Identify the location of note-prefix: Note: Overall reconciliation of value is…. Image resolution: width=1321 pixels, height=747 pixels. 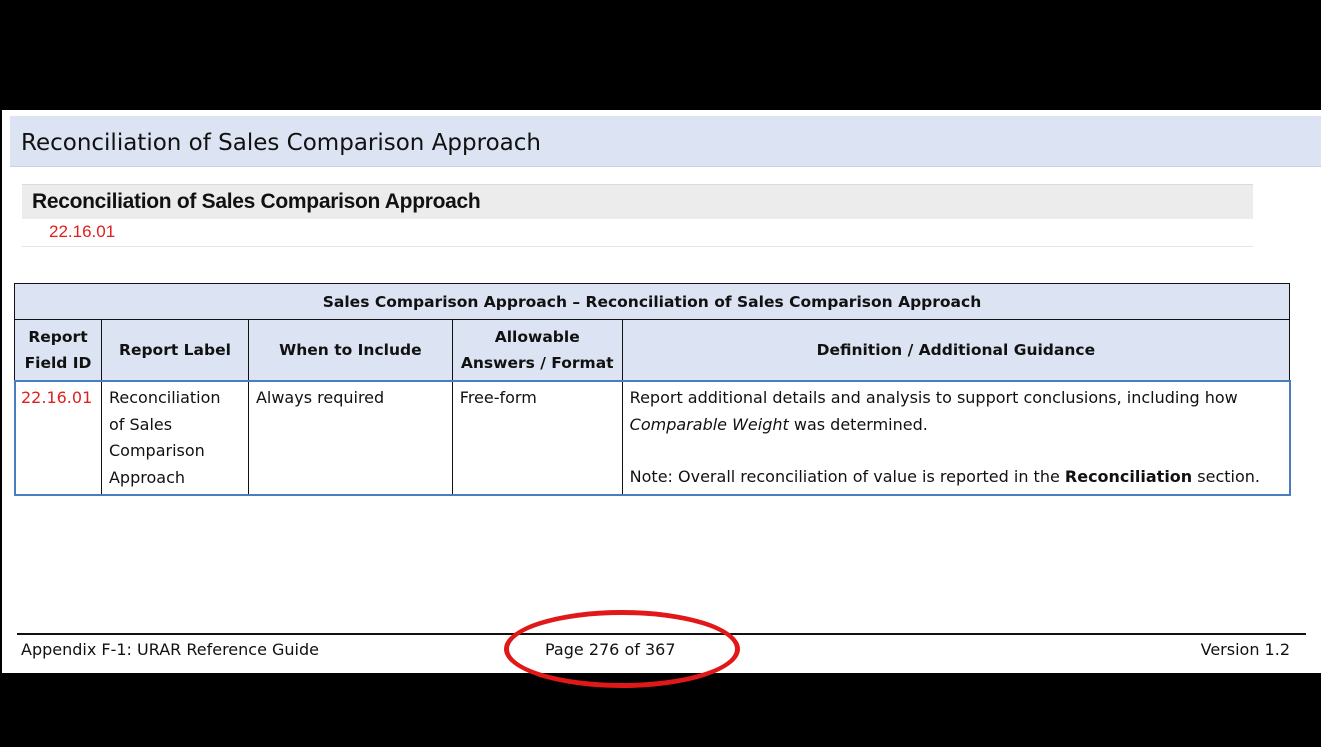
(847, 476).